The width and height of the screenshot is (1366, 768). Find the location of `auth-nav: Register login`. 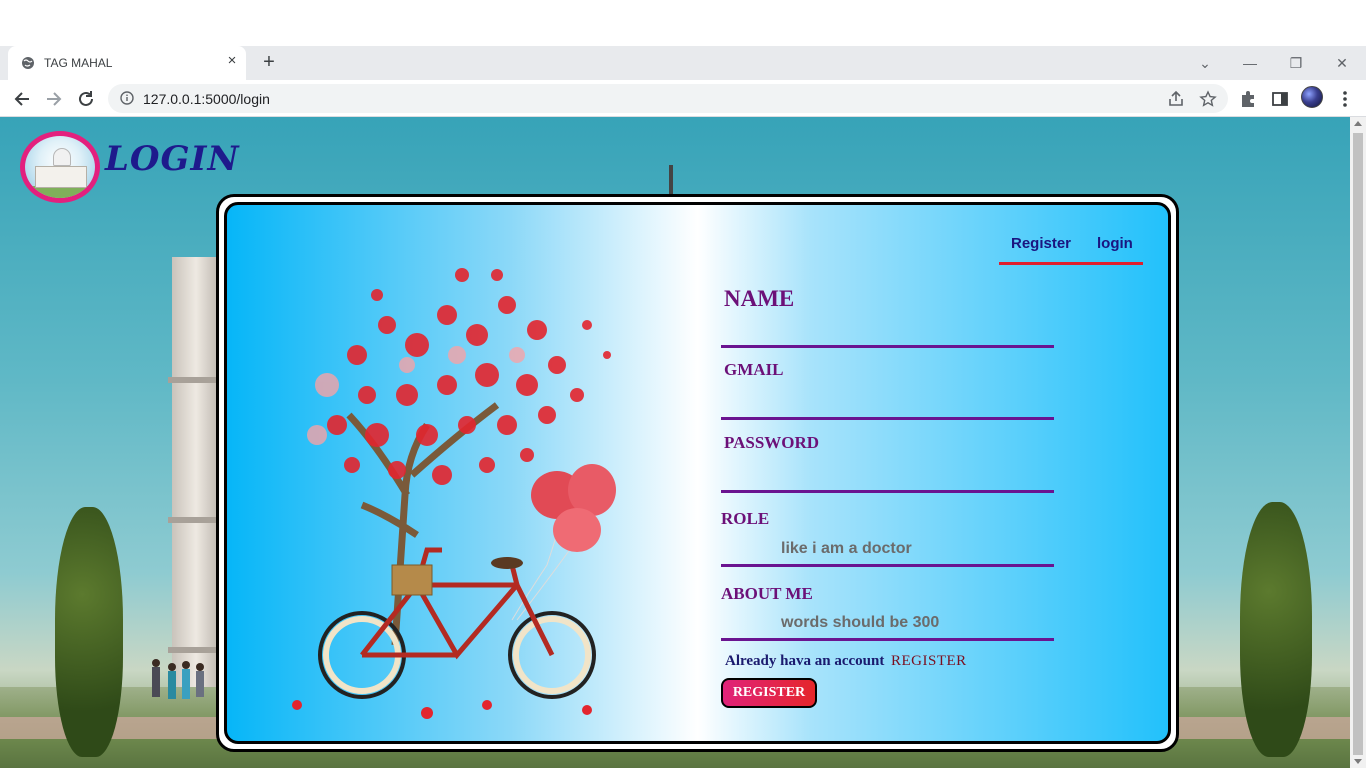

auth-nav: Register login is located at coordinates (1071, 247).